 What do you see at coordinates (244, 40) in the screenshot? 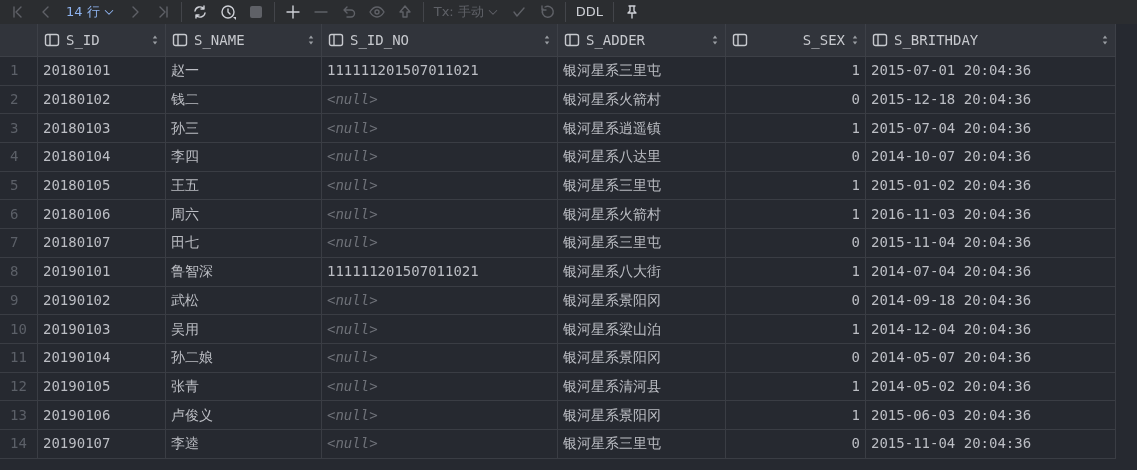
I see `column-header: S_NAME` at bounding box center [244, 40].